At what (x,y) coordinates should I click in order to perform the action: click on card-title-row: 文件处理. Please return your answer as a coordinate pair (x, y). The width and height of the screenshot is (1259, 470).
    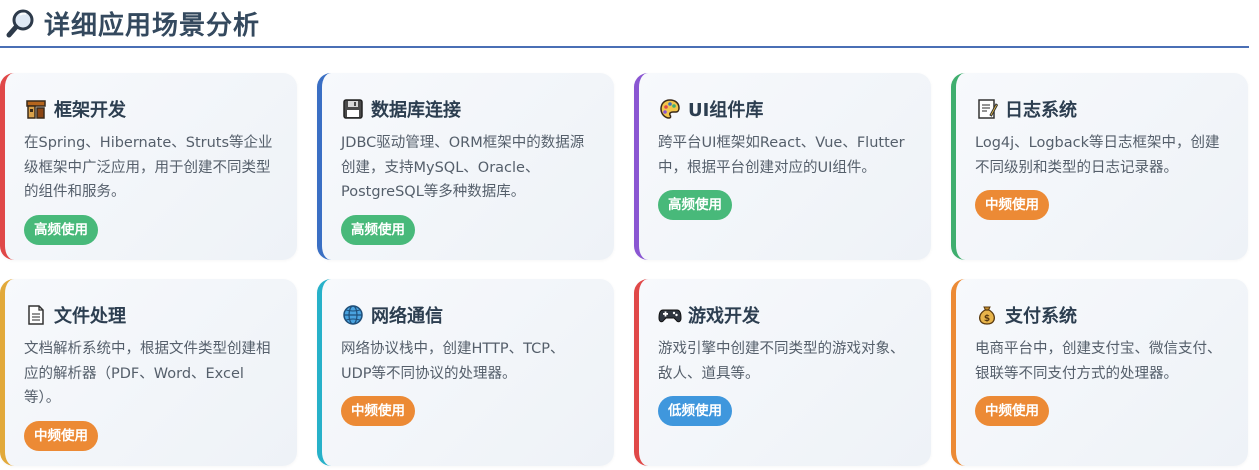
    Looking at the image, I should click on (151, 315).